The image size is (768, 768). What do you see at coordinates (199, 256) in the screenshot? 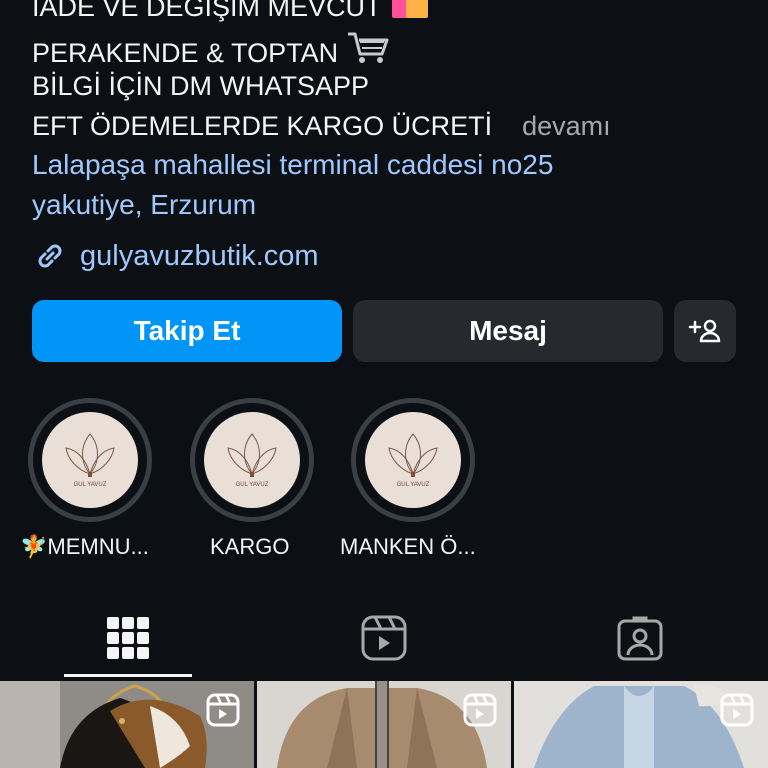
I see `website-url: gulyavuzbutik.com` at bounding box center [199, 256].